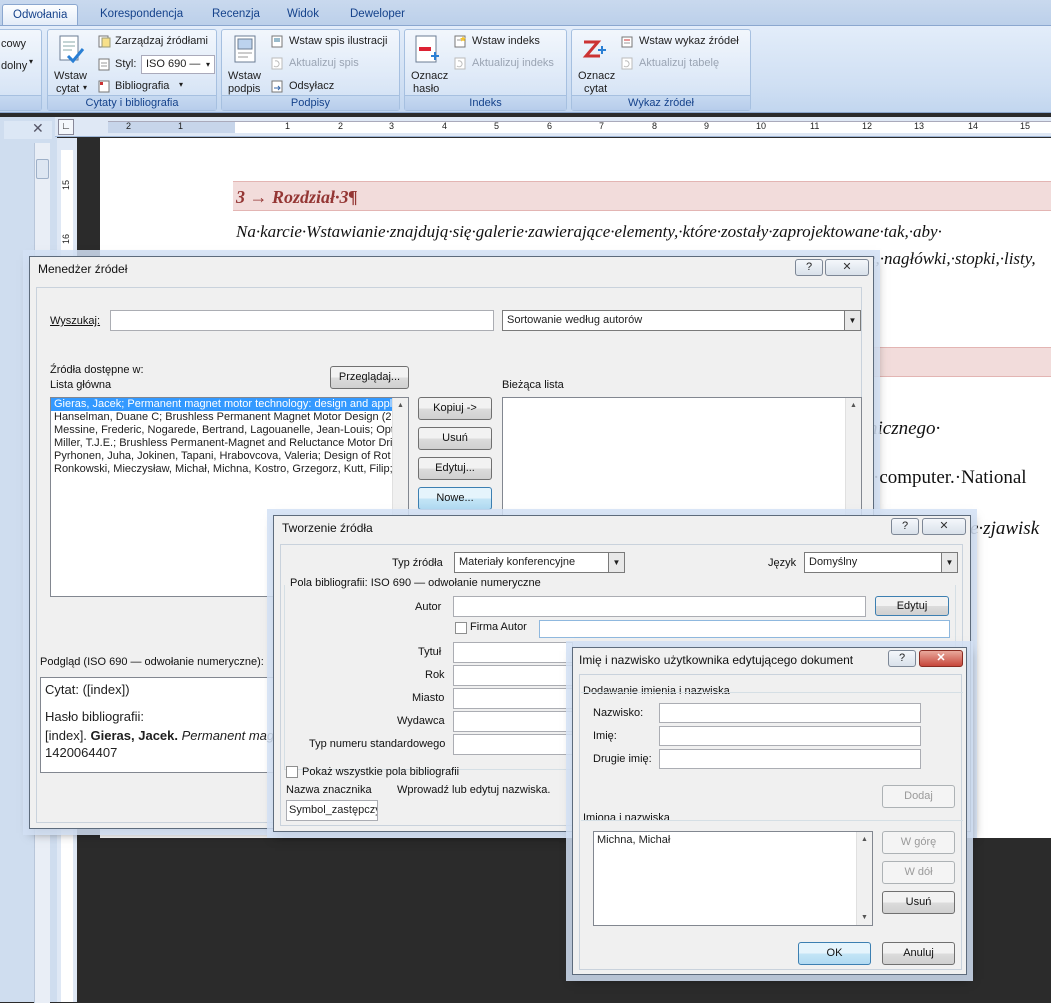 Image resolution: width=1051 pixels, height=1003 pixels. I want to click on mark-entry-label: hasło, so click(426, 89).